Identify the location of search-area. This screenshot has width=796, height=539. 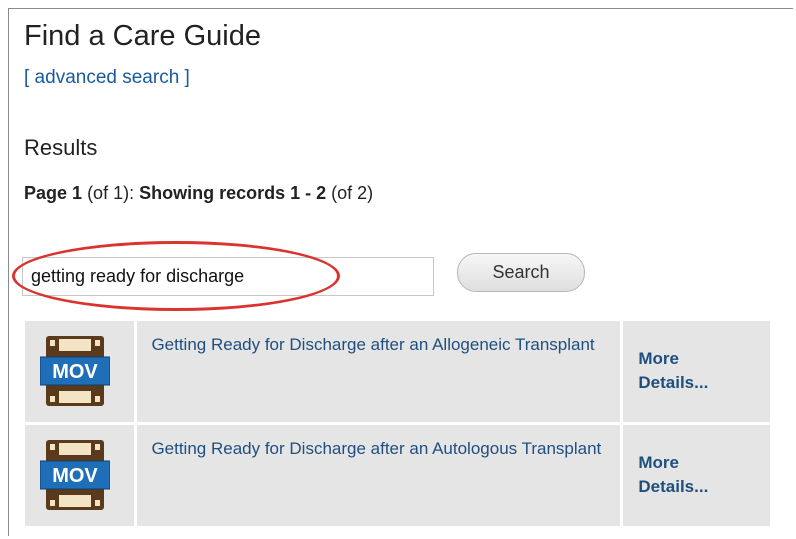
(223, 276).